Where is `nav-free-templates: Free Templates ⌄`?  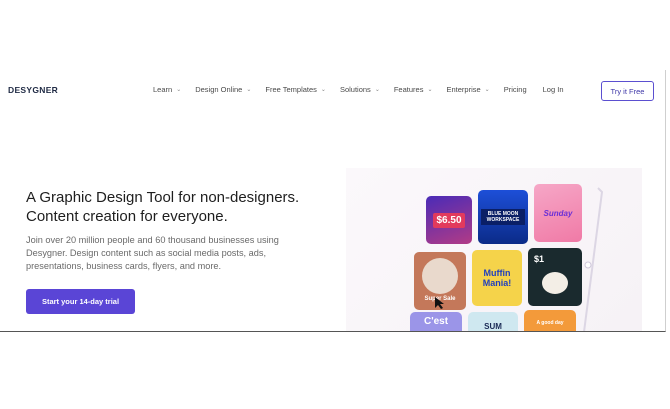
nav-free-templates: Free Templates ⌄ is located at coordinates (295, 89).